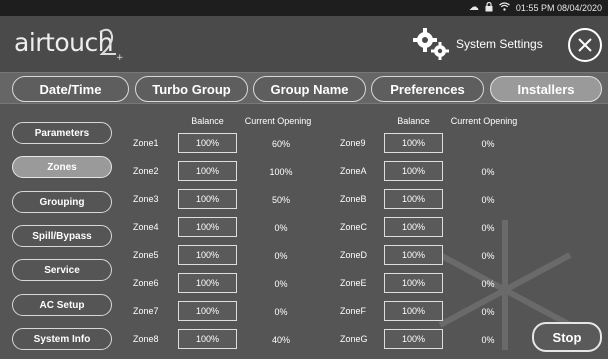 Image resolution: width=608 pixels, height=359 pixels. What do you see at coordinates (62, 305) in the screenshot?
I see `sidebar-item-ac-setup: AC Setup` at bounding box center [62, 305].